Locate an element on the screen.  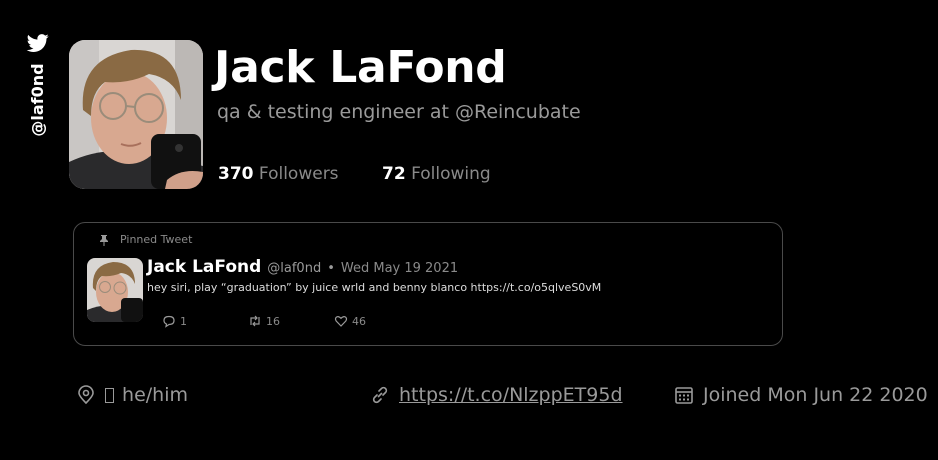
location-pin-icon is located at coordinates (86, 395).